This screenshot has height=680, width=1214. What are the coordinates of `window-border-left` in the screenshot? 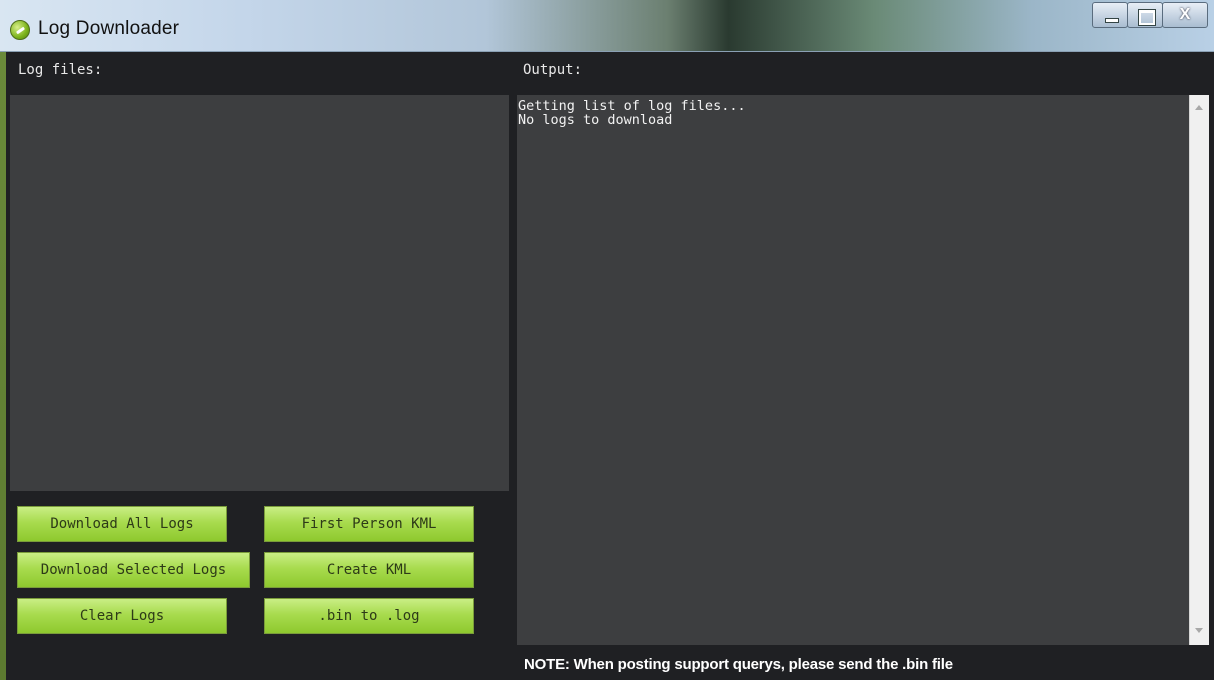 It's located at (3, 366).